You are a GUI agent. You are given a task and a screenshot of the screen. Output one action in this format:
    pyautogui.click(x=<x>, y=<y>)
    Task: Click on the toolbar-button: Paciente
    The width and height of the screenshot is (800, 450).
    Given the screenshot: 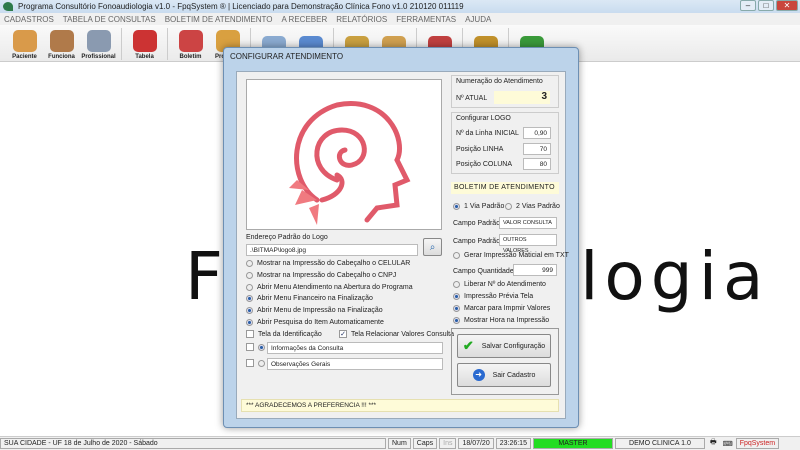 What is the action you would take?
    pyautogui.click(x=24, y=43)
    